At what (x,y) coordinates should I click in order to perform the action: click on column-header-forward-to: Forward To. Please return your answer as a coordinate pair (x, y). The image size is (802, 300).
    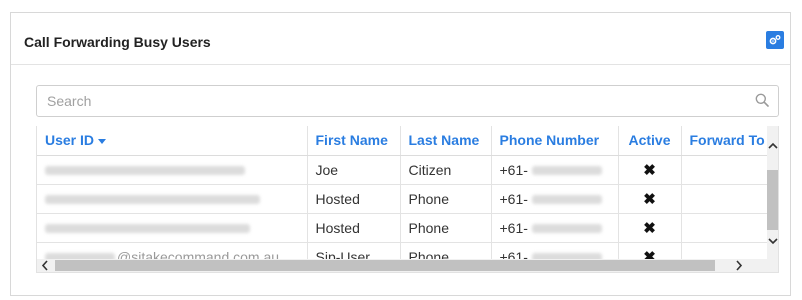
    Looking at the image, I should click on (727, 141).